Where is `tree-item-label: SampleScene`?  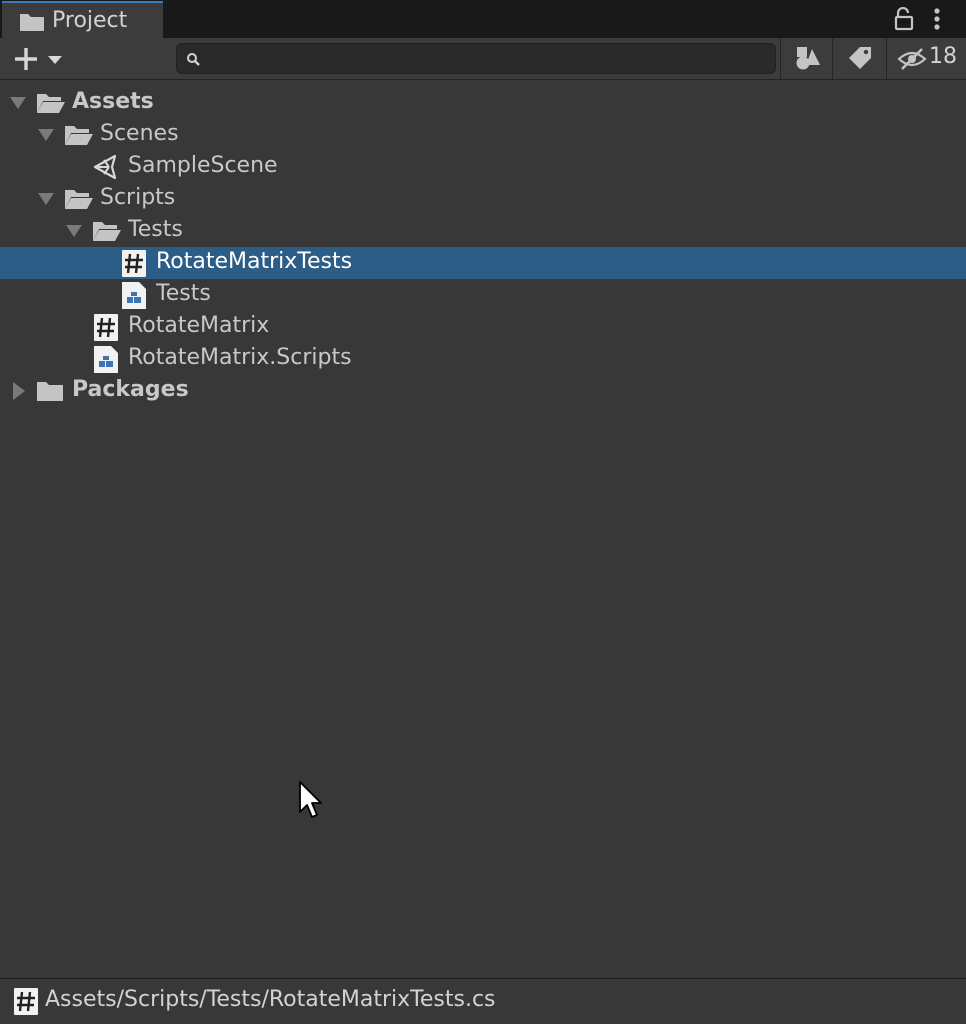 tree-item-label: SampleScene is located at coordinates (203, 165).